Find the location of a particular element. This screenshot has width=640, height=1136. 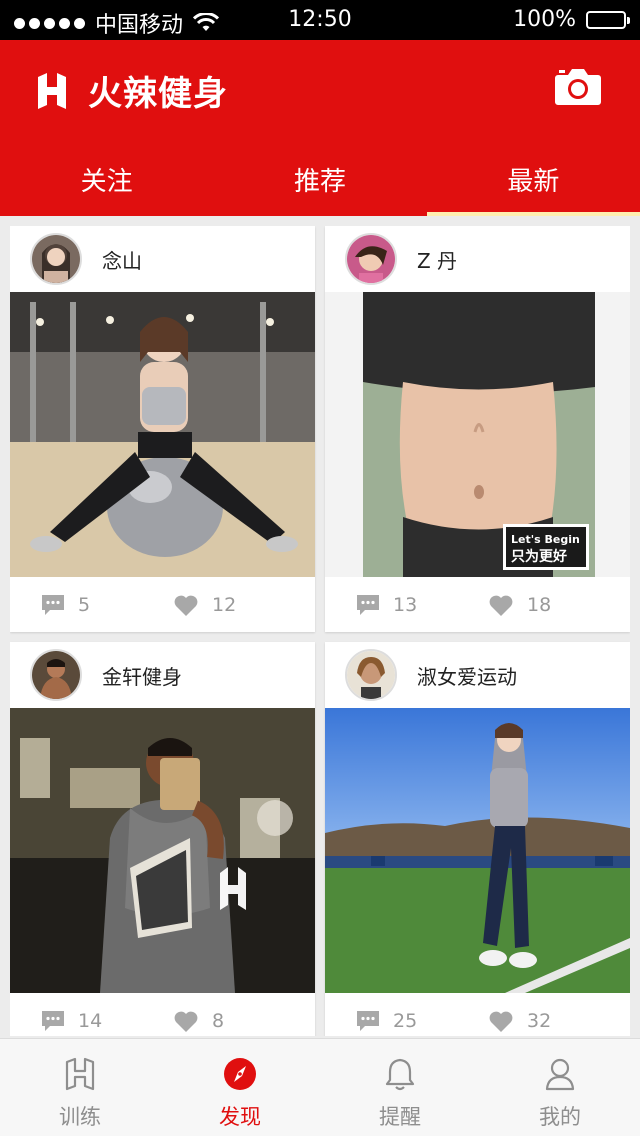

status-bar: 中国移动 12:50 100% is located at coordinates (320, 20).